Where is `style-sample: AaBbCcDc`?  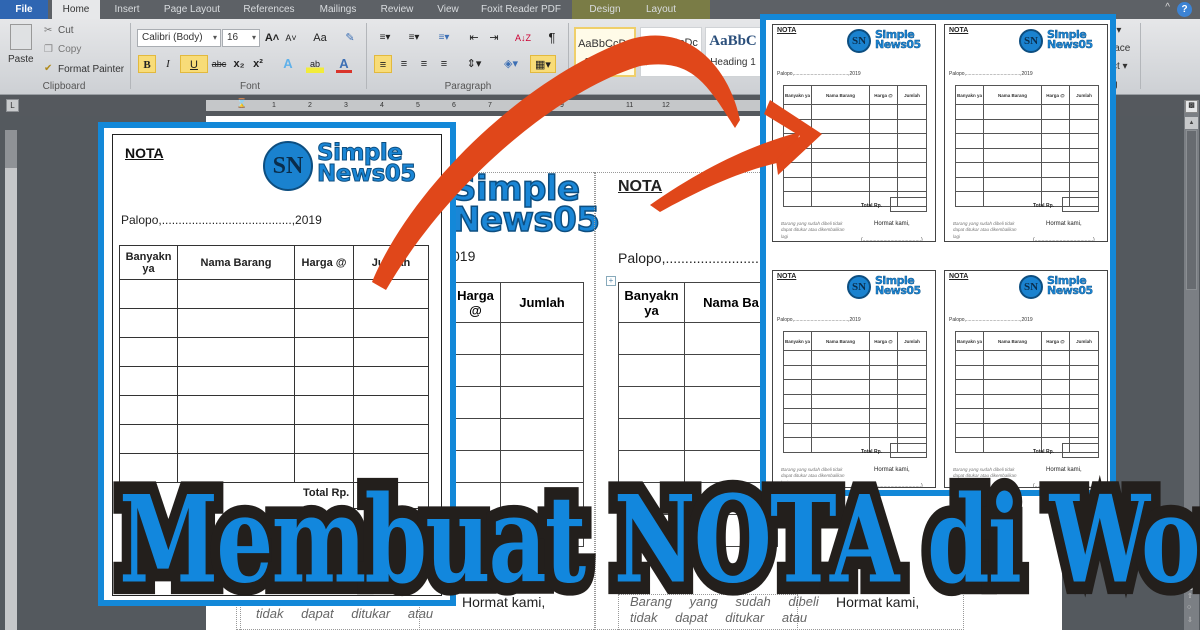
style-sample: AaBbCcDc is located at coordinates (671, 43).